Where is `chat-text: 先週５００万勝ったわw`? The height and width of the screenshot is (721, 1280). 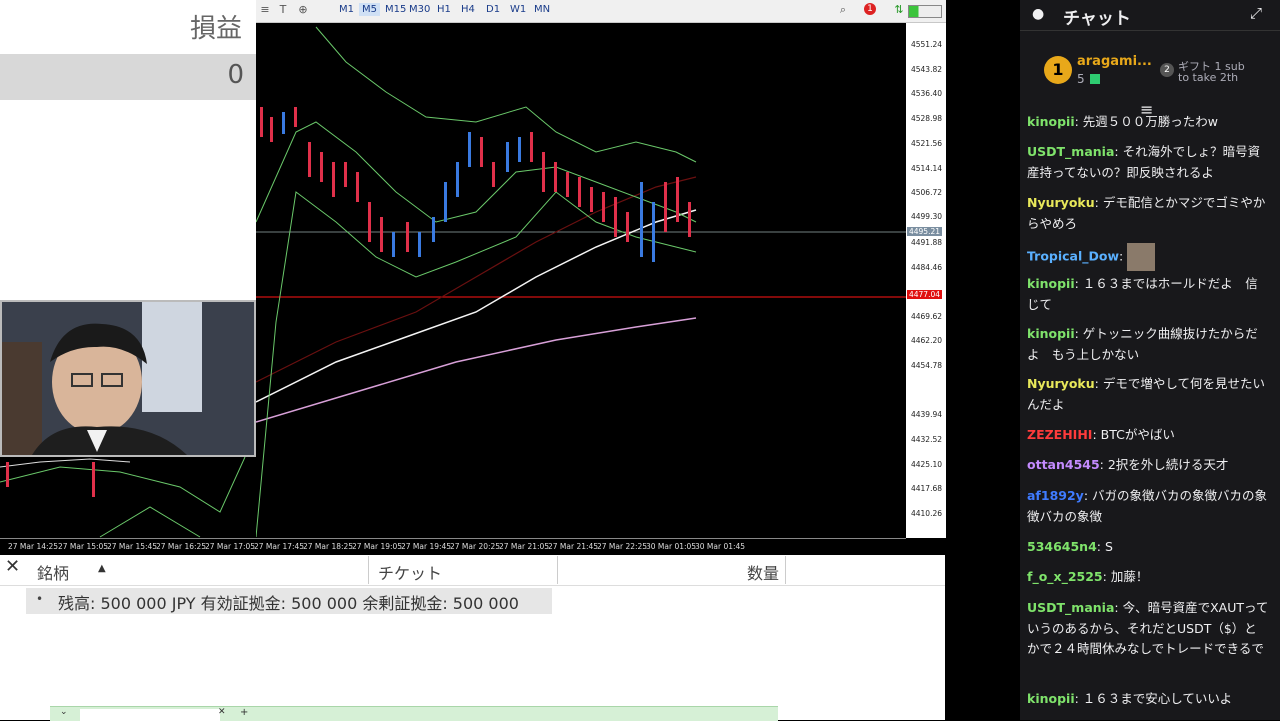 chat-text: 先週５００万勝ったわw is located at coordinates (1150, 121).